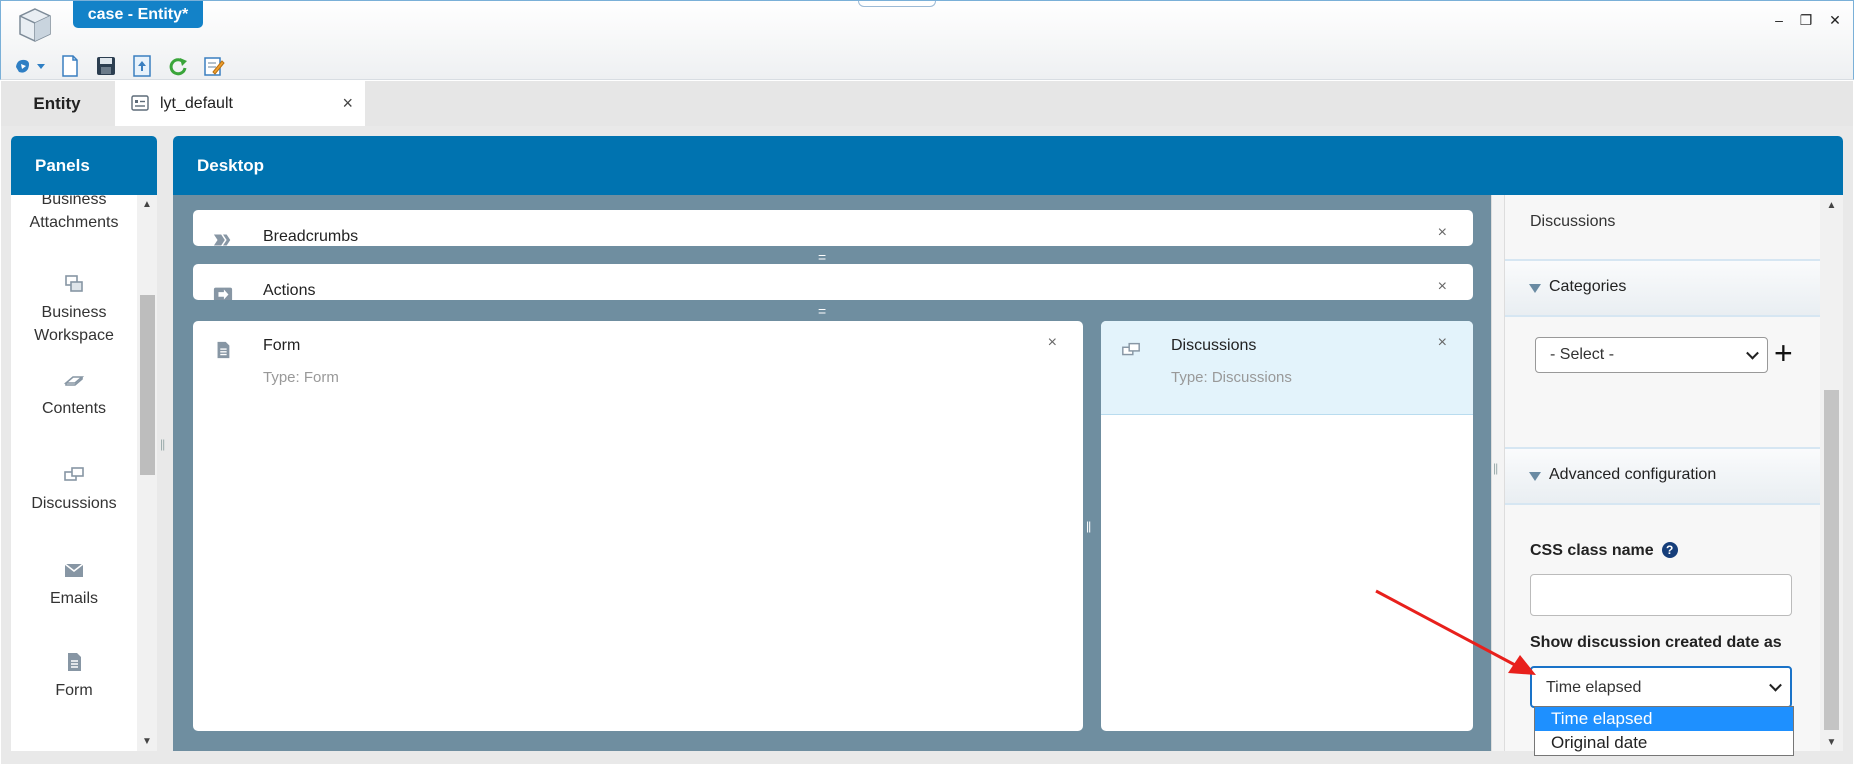 The image size is (1854, 765). I want to click on close-button: ✕, so click(1835, 20).